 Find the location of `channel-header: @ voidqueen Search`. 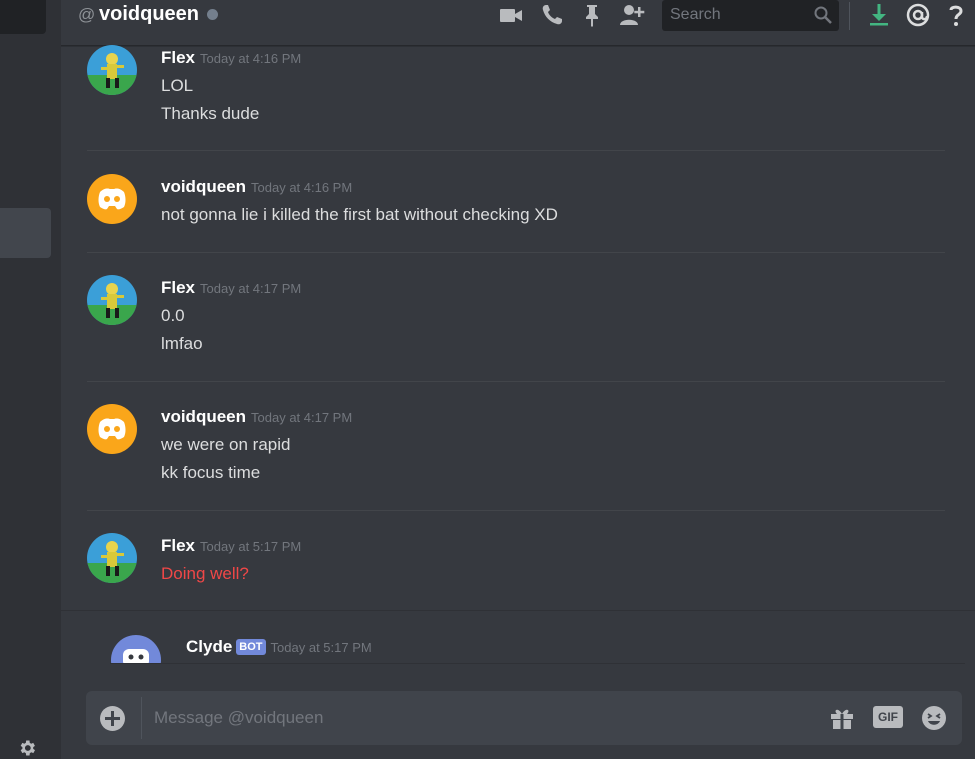

channel-header: @ voidqueen Search is located at coordinates (518, 23).